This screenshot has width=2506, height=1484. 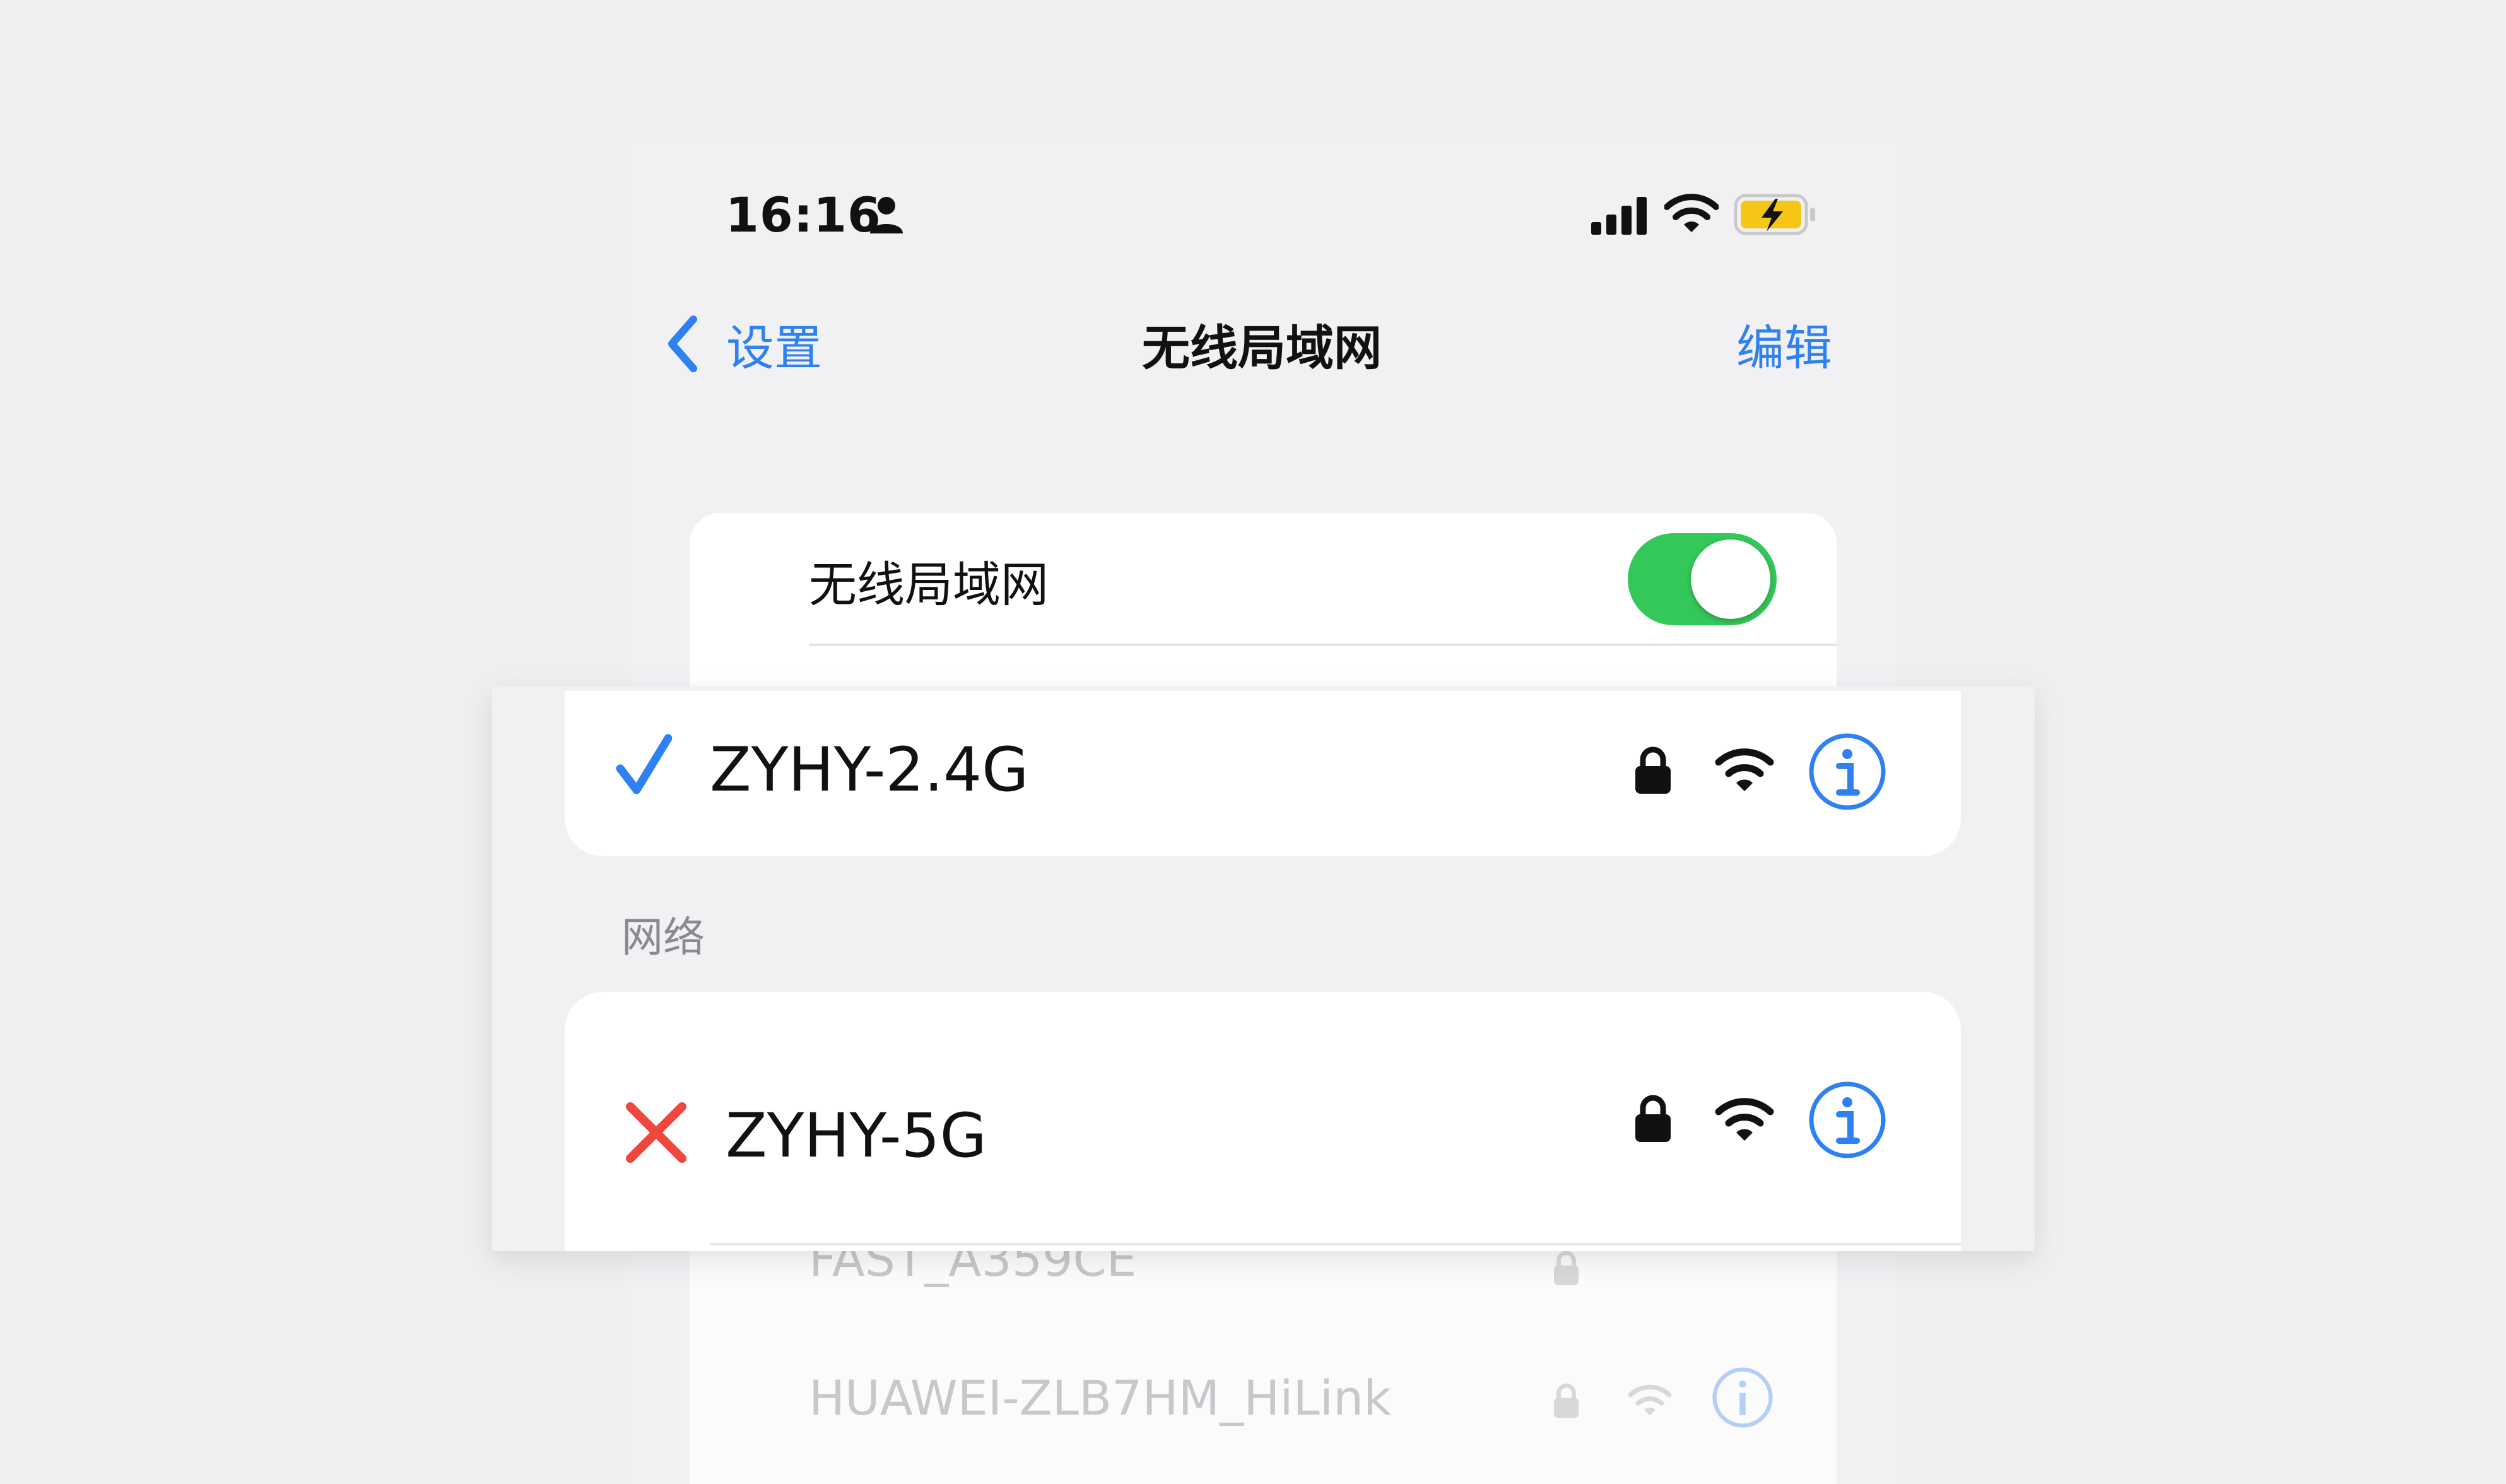 I want to click on edit-button: 编辑, so click(x=1784, y=344).